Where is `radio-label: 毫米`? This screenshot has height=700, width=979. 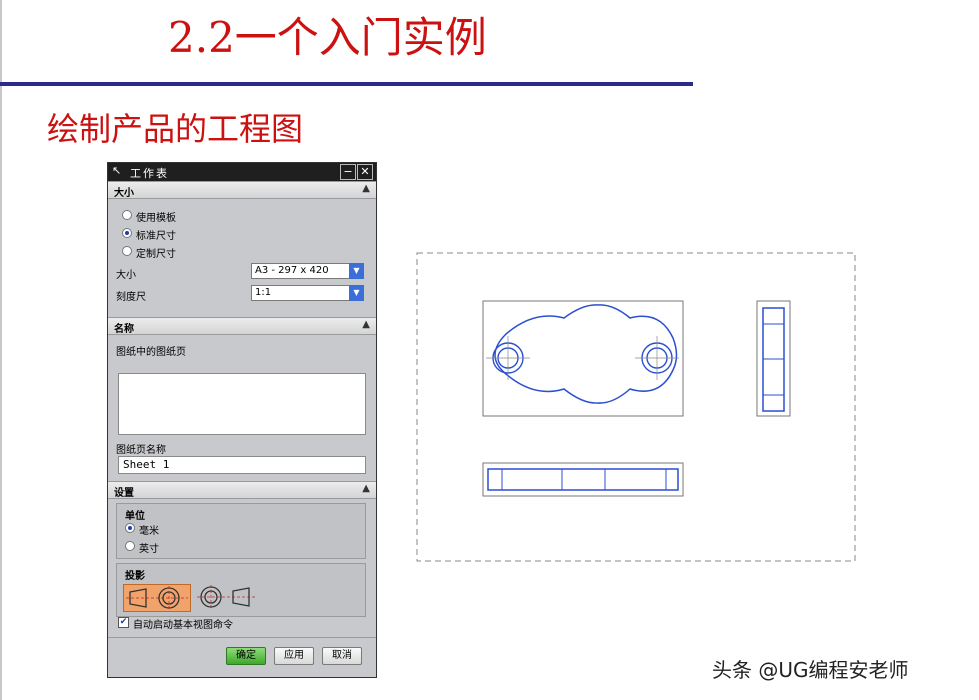 radio-label: 毫米 is located at coordinates (149, 531).